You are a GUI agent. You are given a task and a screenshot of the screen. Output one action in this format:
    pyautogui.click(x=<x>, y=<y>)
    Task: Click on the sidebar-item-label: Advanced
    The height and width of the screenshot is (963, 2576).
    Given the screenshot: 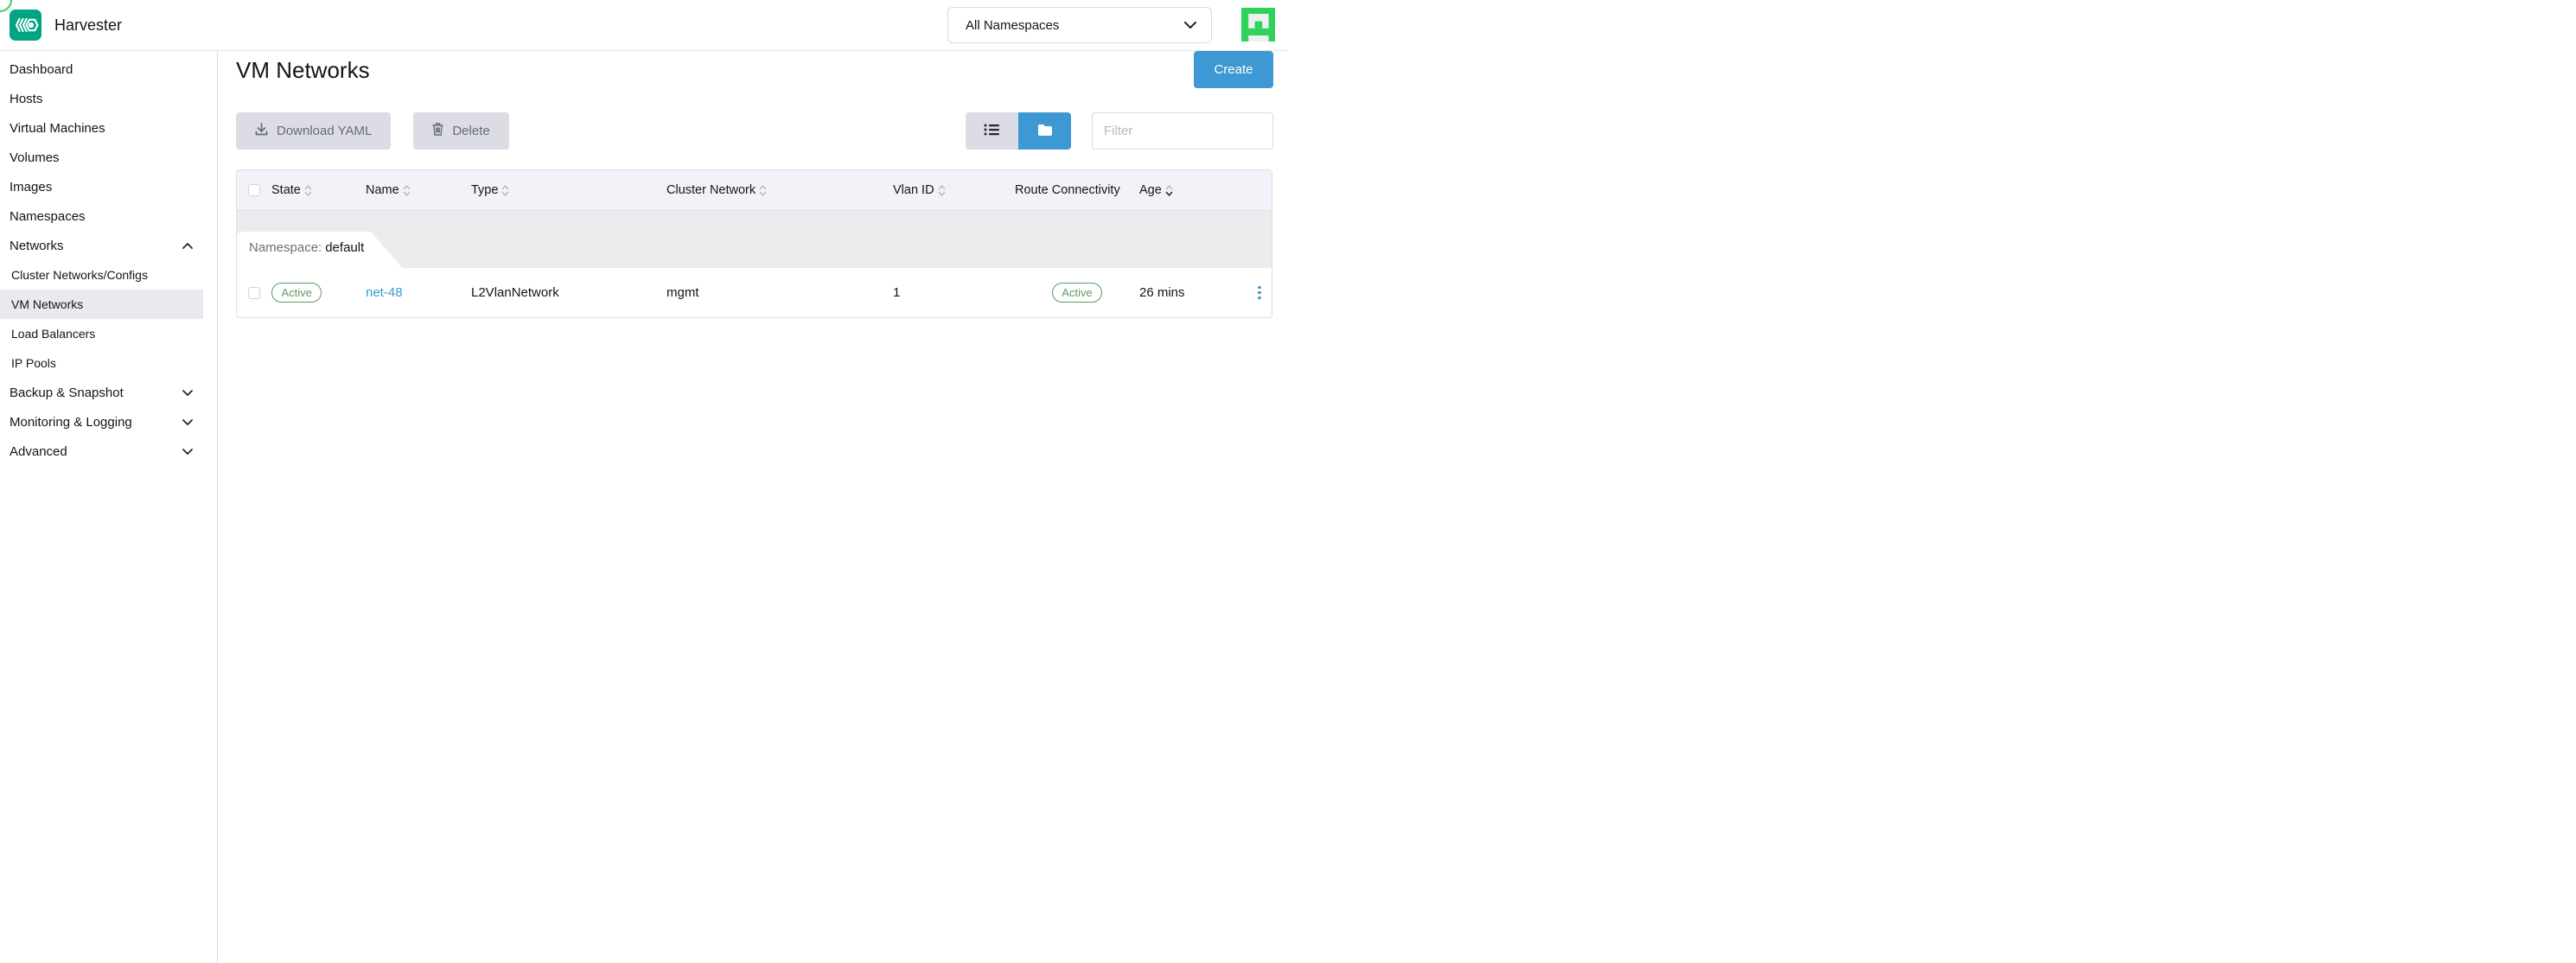 What is the action you would take?
    pyautogui.click(x=38, y=451)
    